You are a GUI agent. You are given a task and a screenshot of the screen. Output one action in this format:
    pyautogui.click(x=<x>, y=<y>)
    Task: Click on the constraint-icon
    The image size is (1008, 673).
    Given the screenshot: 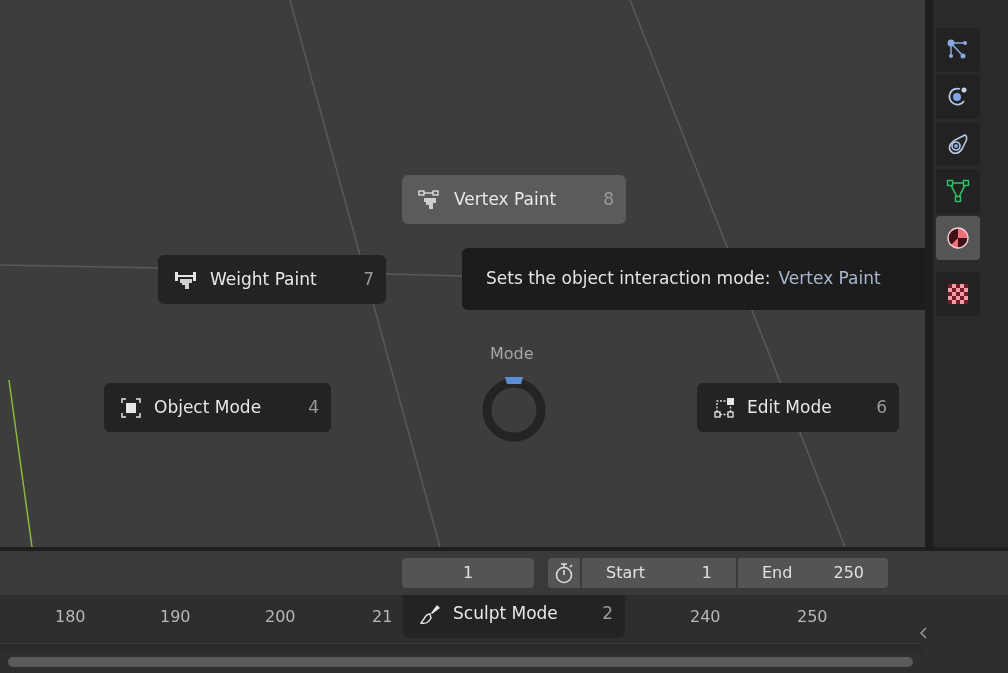 What is the action you would take?
    pyautogui.click(x=958, y=144)
    